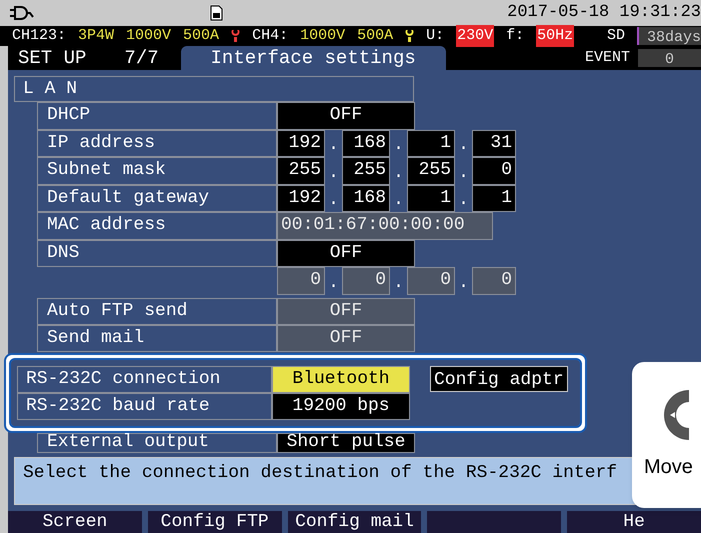 The width and height of the screenshot is (701, 533). I want to click on function-key: He, so click(634, 522).